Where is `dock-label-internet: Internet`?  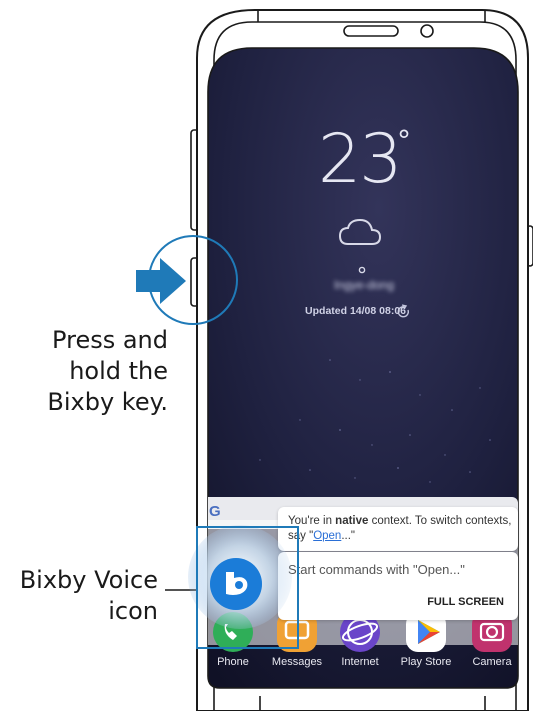 dock-label-internet: Internet is located at coordinates (360, 662).